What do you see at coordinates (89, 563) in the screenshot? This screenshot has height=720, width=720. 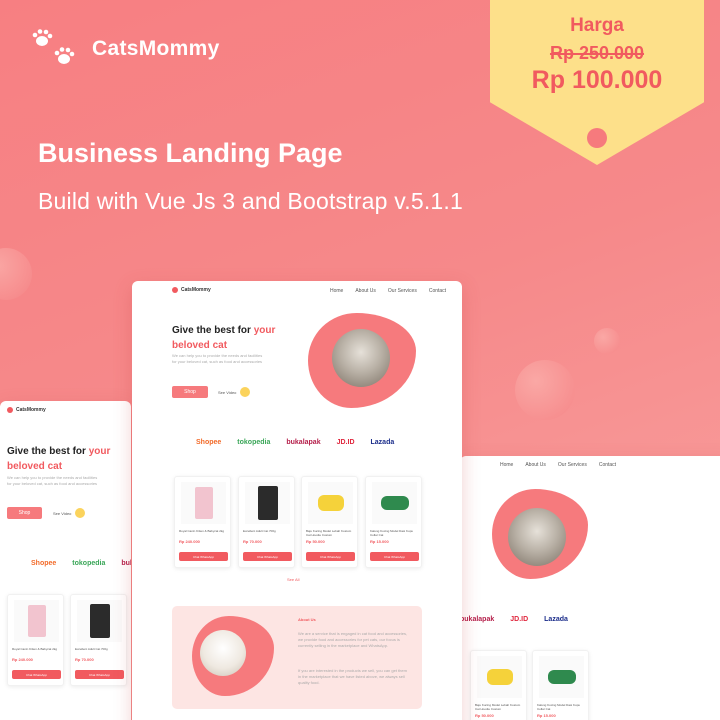 I see `partner-tokopedia: tokopedia` at bounding box center [89, 563].